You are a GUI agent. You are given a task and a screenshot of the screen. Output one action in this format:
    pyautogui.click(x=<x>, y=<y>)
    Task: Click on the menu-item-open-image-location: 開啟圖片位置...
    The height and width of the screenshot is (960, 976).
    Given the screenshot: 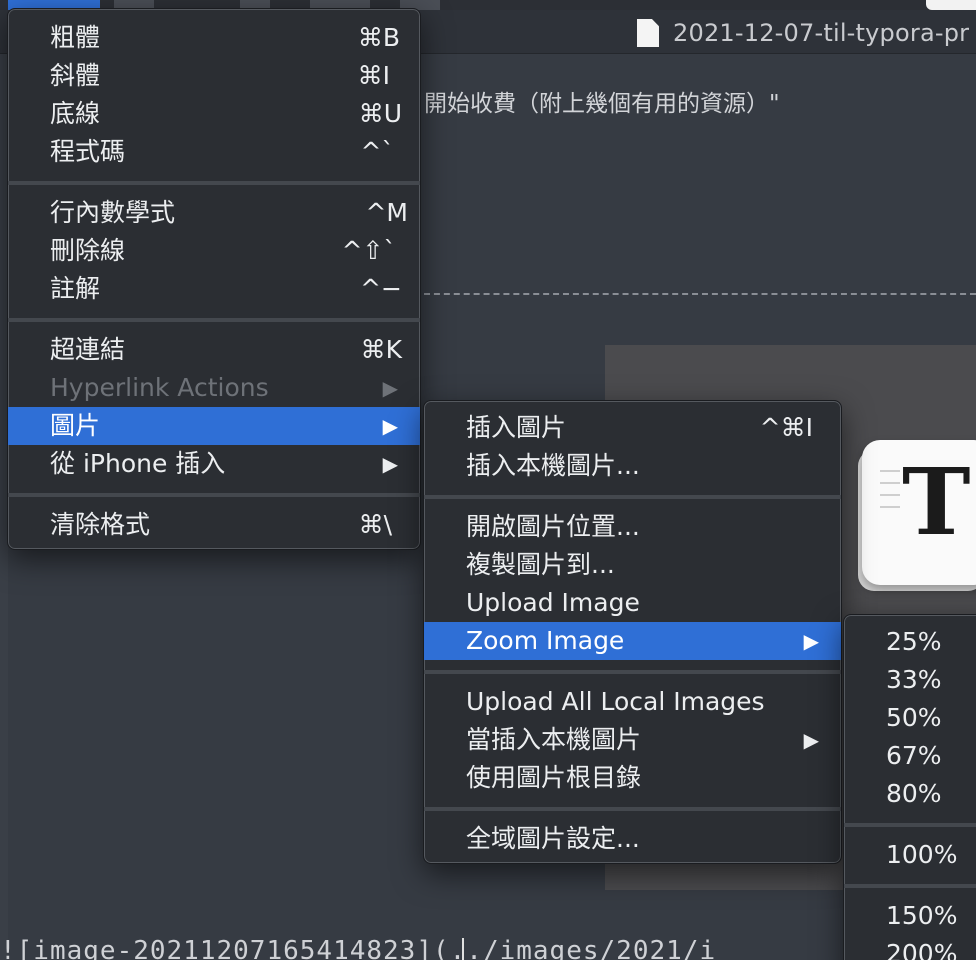 What is the action you would take?
    pyautogui.click(x=632, y=527)
    